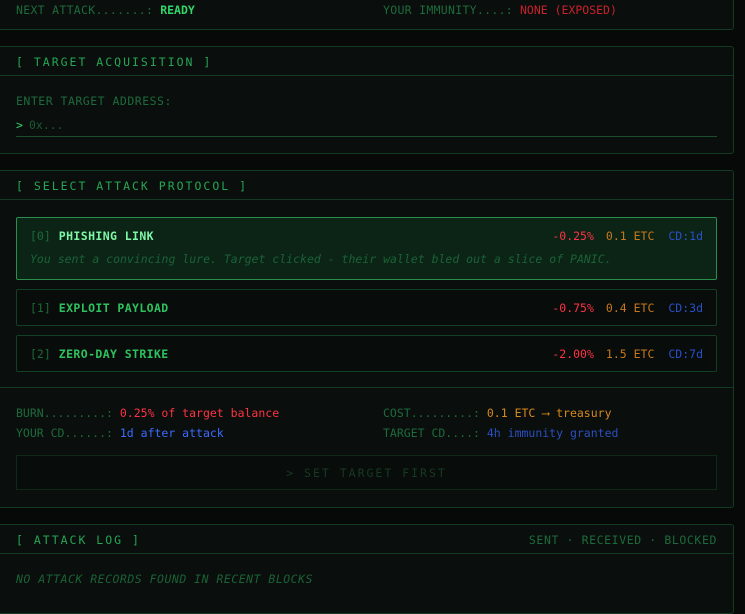  I want to click on cost-group: COST.........: 0.1 ETC ⟶ treasury, so click(497, 413).